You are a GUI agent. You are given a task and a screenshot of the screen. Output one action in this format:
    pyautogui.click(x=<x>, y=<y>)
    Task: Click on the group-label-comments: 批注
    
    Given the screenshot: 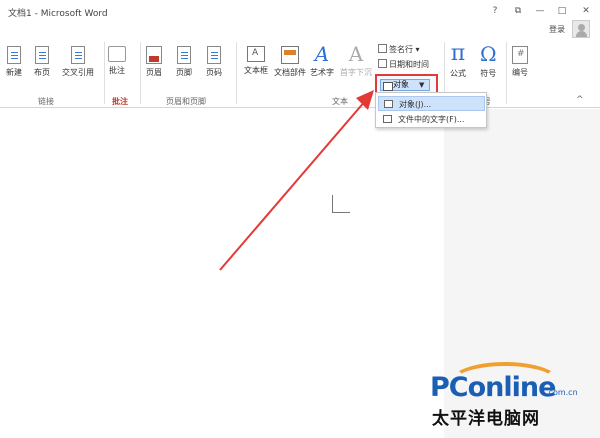 What is the action you would take?
    pyautogui.click(x=120, y=101)
    